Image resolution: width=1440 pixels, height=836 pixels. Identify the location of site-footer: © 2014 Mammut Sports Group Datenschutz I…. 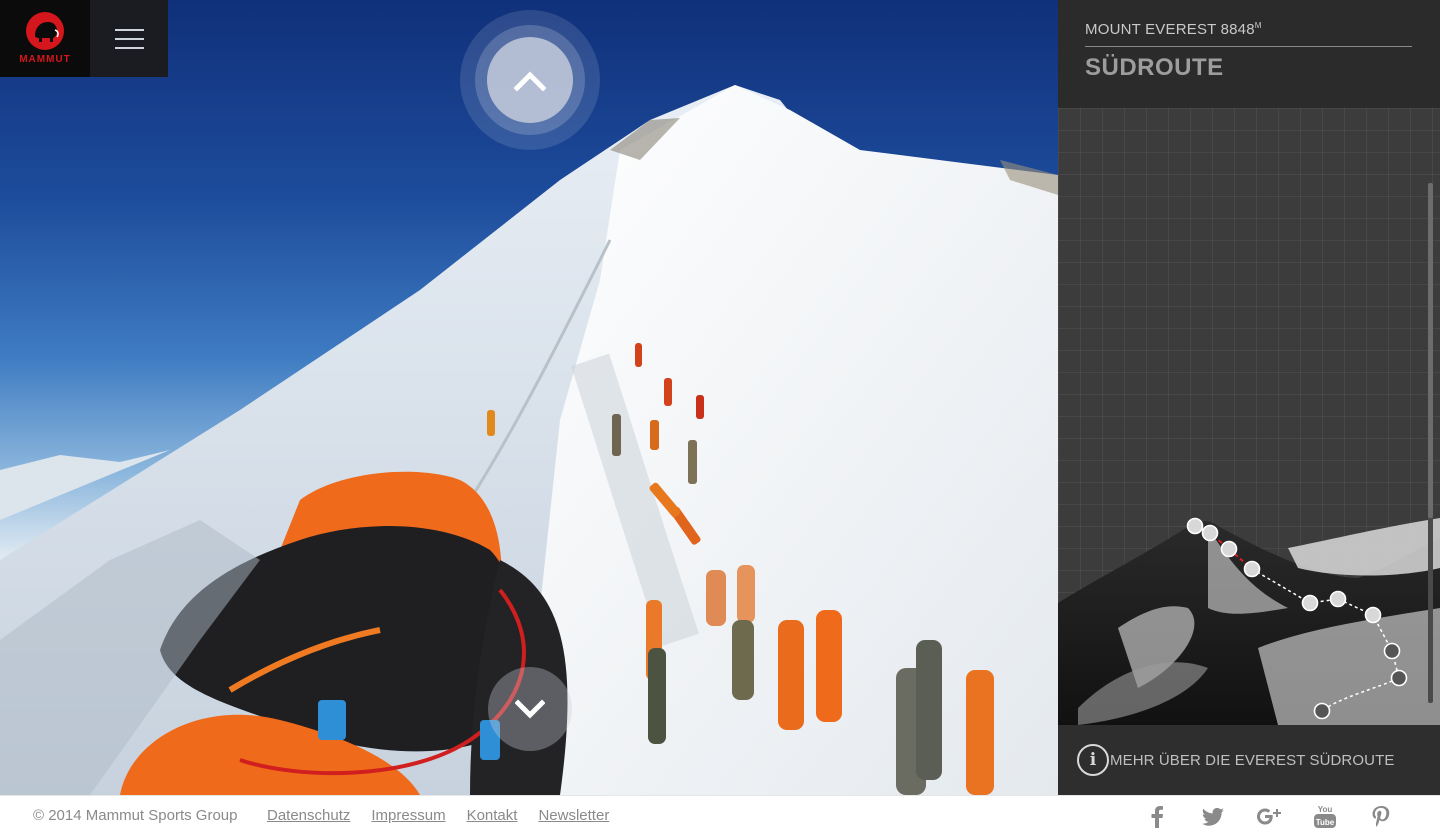
(720, 815).